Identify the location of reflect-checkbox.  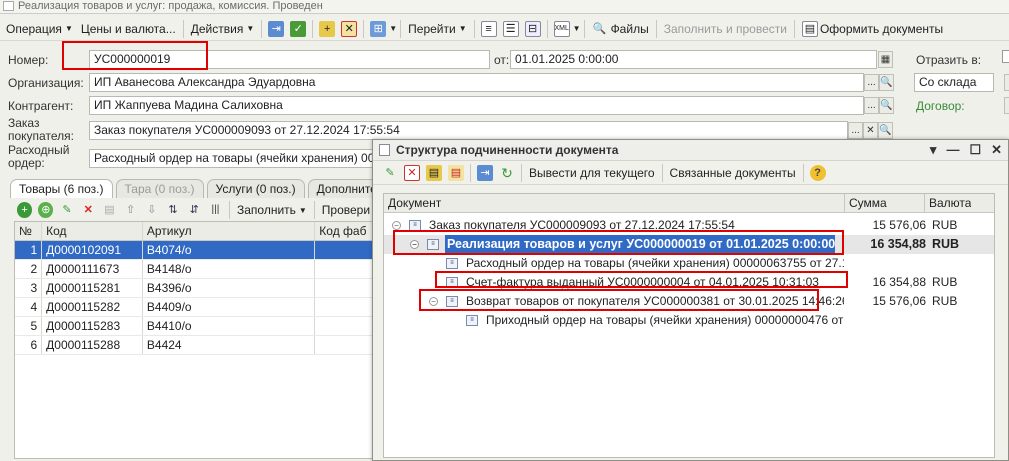
(1005, 56).